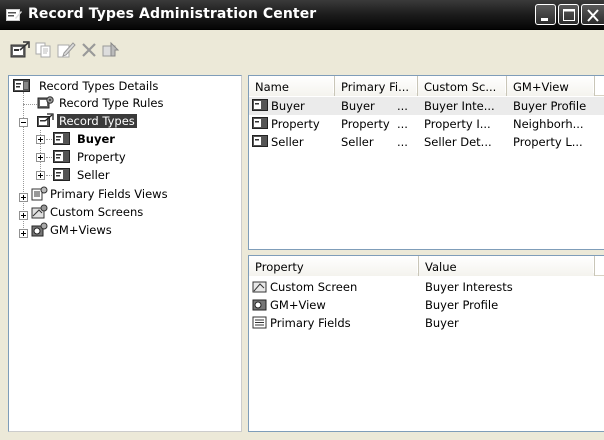 This screenshot has height=440, width=604. I want to click on list-header: Name Primary Fi... Custom Sc... GM+View, so click(426, 86).